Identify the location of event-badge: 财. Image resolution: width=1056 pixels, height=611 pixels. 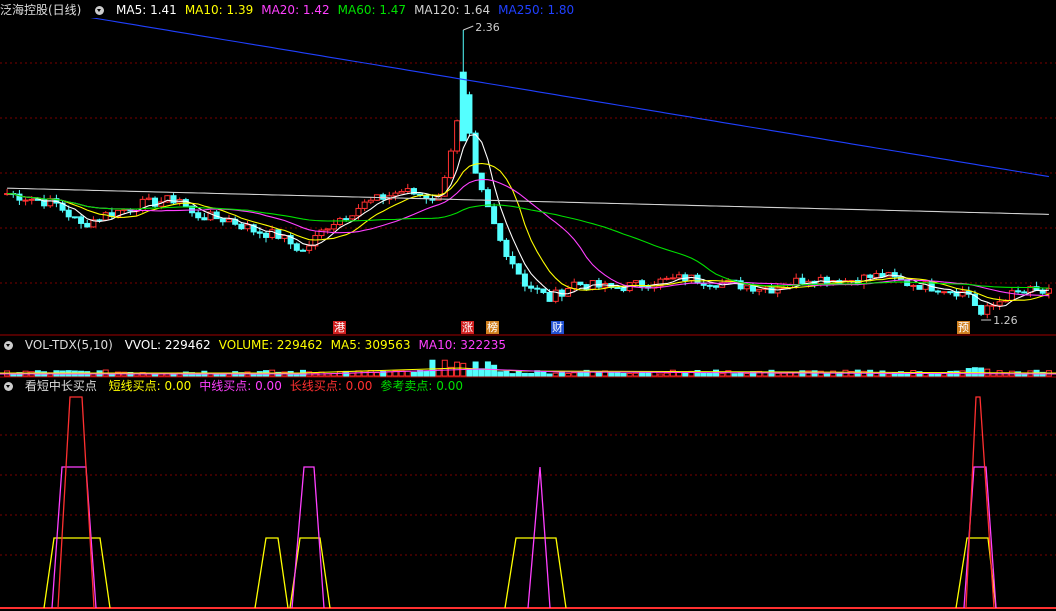
(557, 327).